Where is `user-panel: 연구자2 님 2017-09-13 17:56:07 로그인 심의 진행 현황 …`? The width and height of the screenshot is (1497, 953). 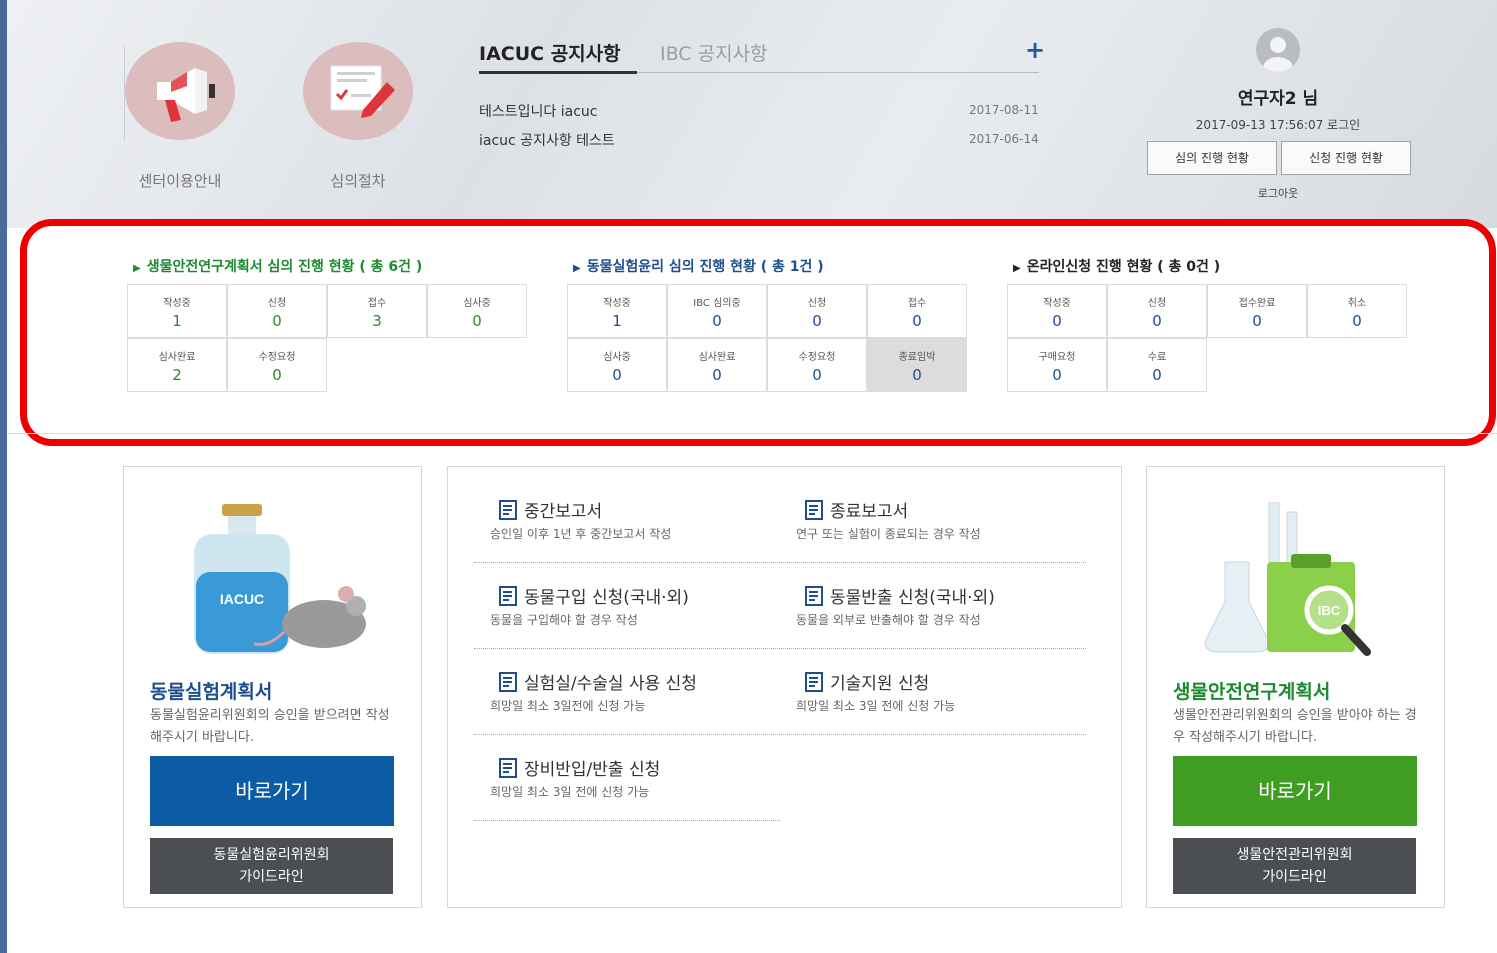
user-panel: 연구자2 님 2017-09-13 17:56:07 로그인 심의 진행 현황 … is located at coordinates (1279, 114).